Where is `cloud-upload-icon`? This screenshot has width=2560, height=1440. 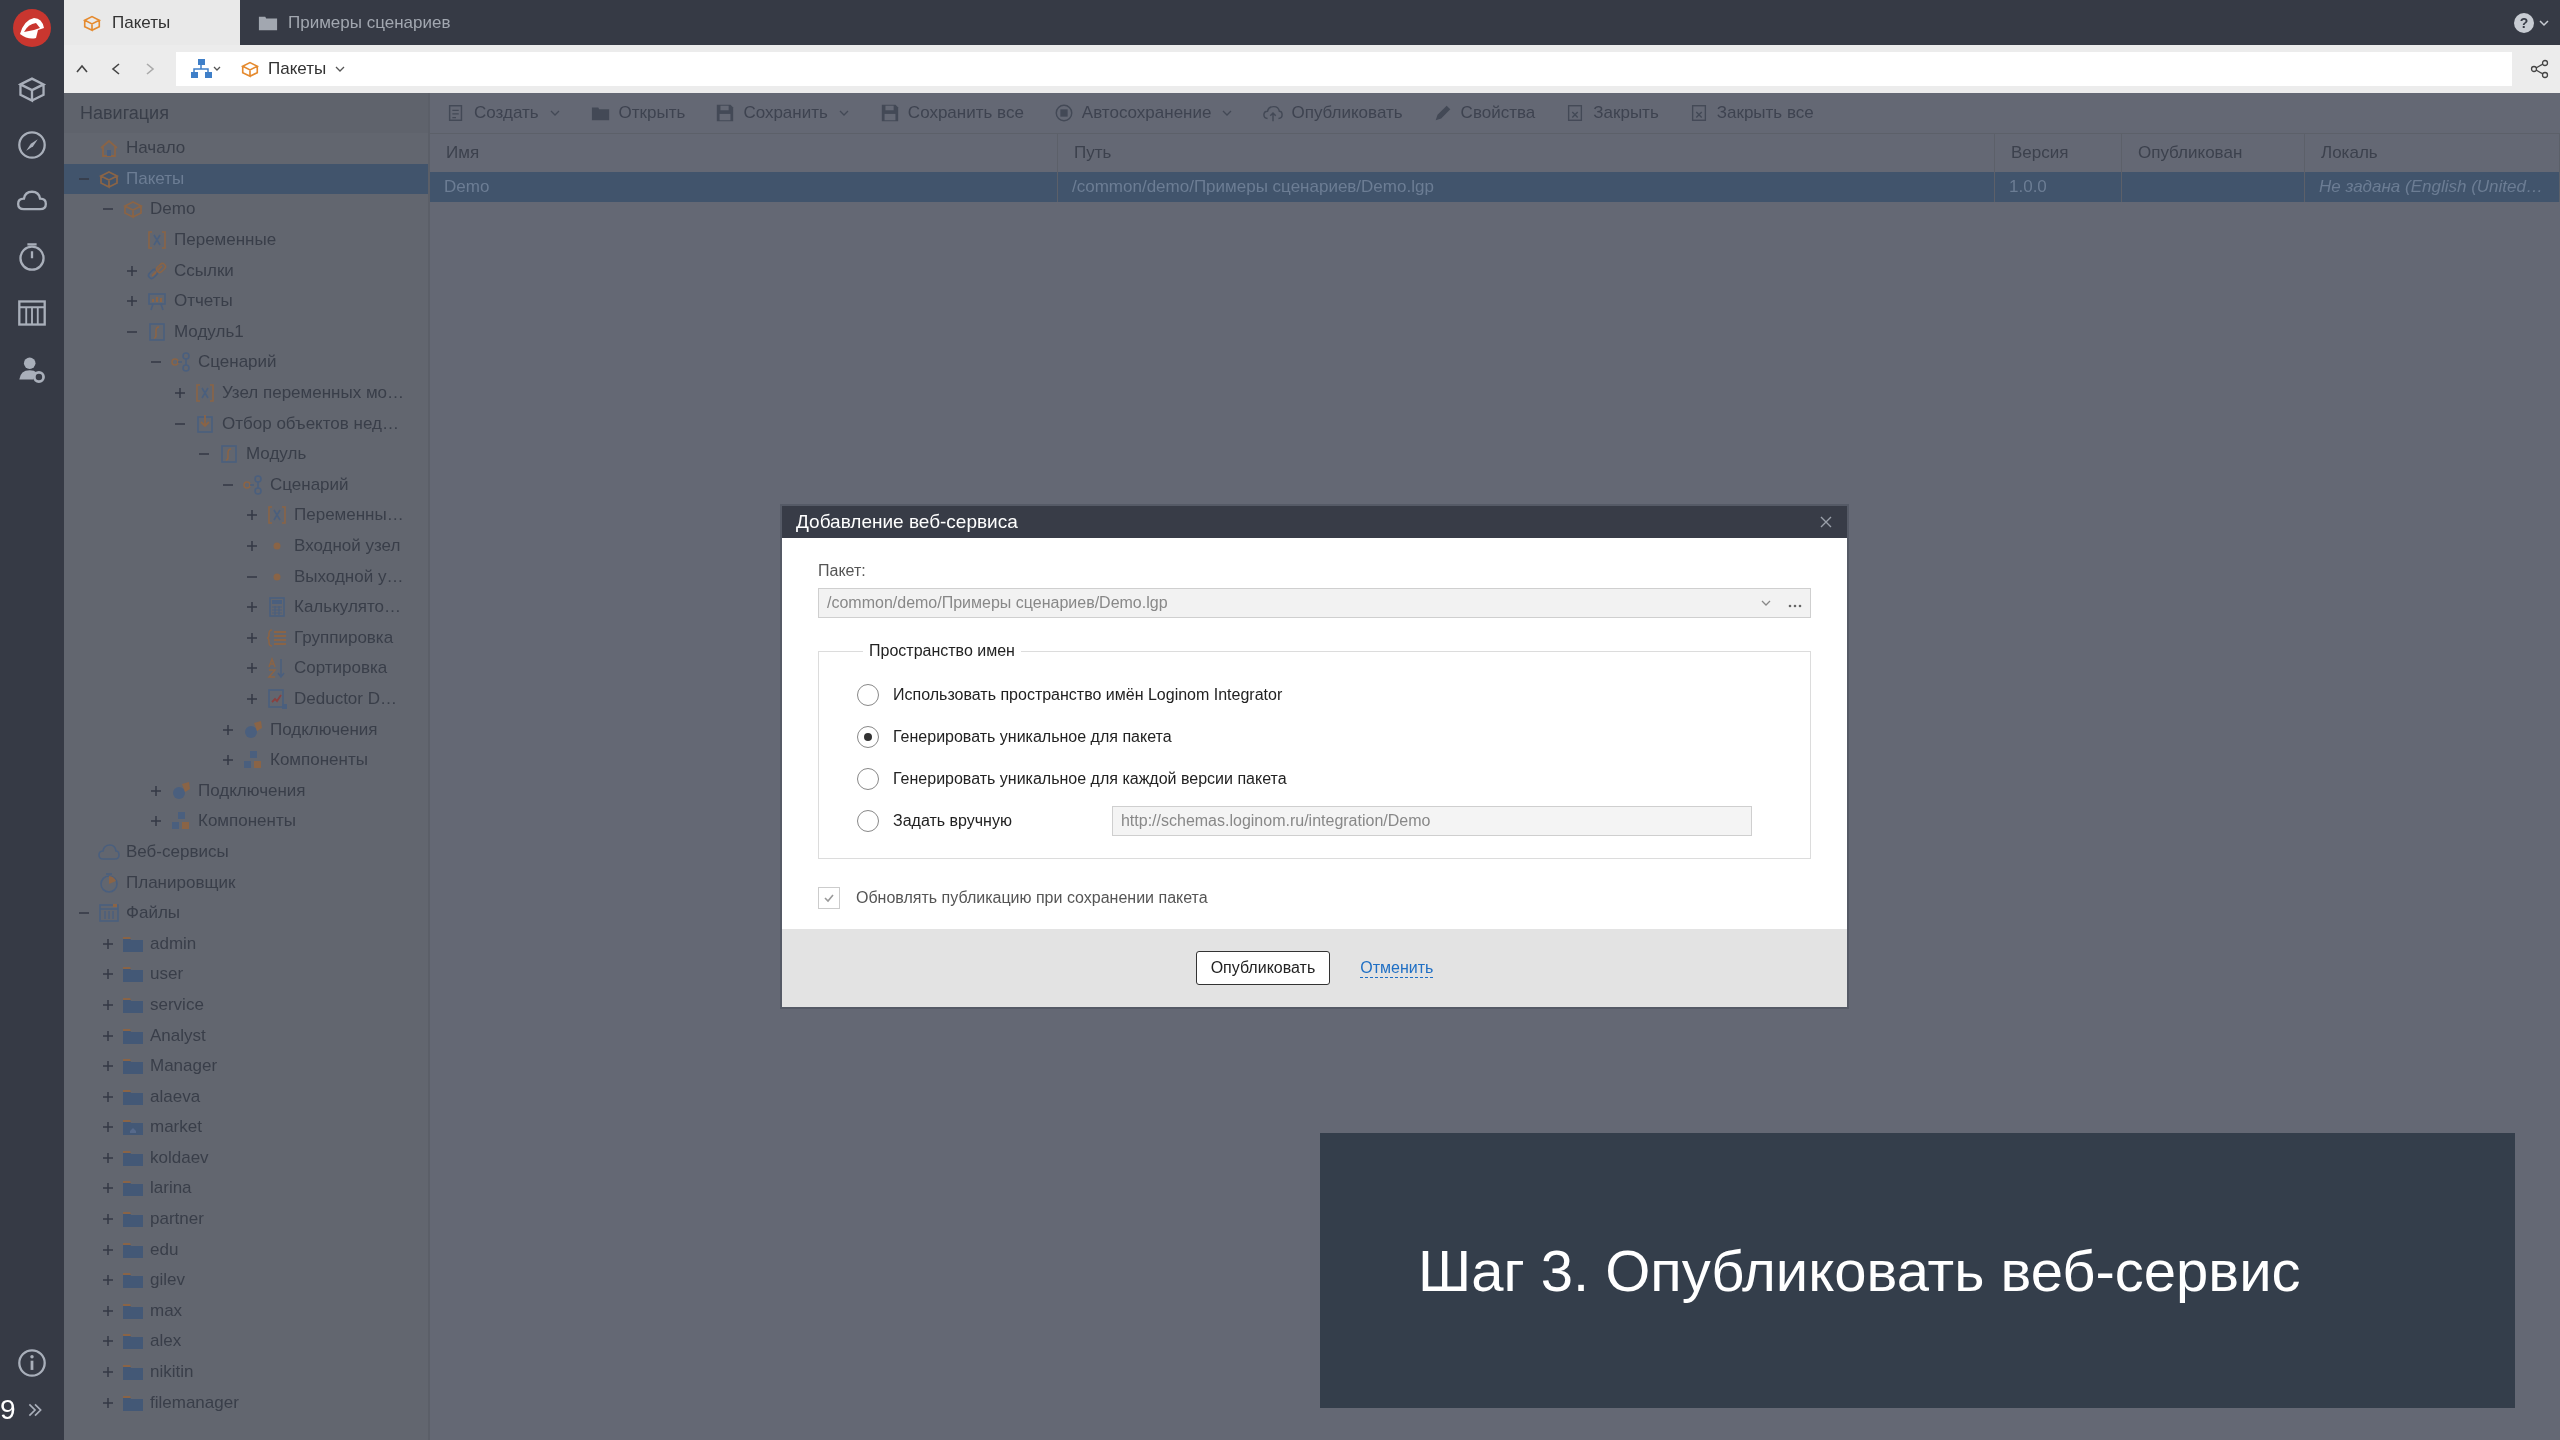
cloud-upload-icon is located at coordinates (1273, 113).